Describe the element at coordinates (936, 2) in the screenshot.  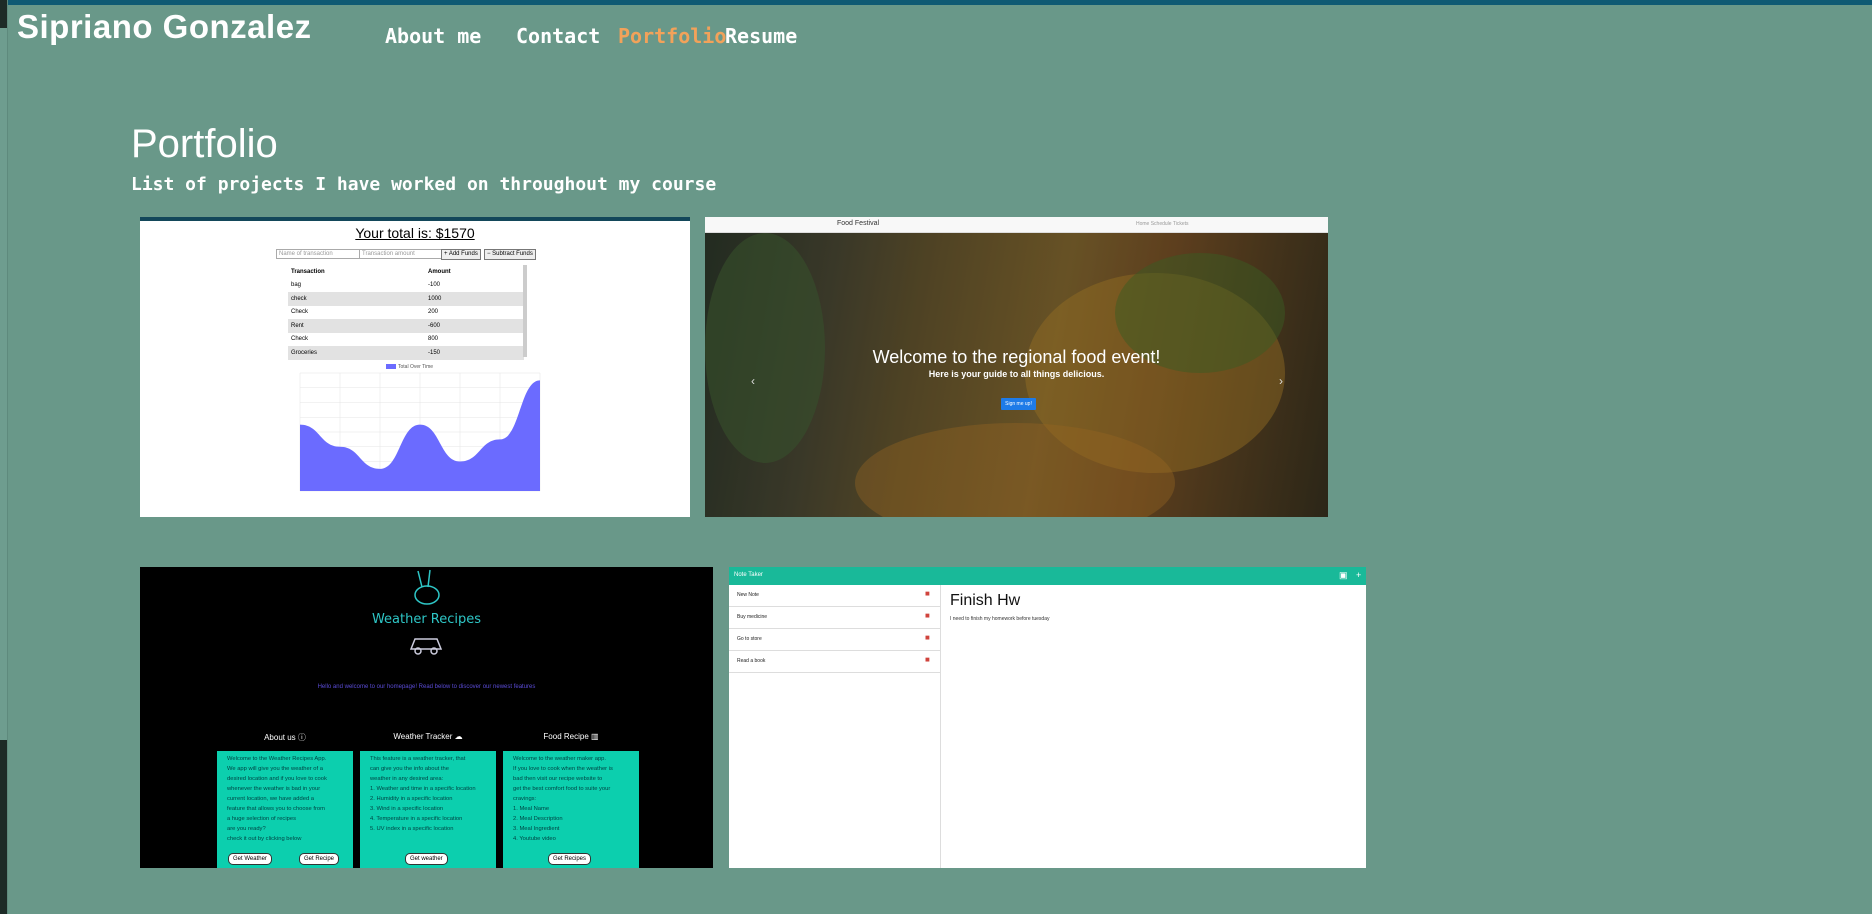
I see `top-accent-bar` at that location.